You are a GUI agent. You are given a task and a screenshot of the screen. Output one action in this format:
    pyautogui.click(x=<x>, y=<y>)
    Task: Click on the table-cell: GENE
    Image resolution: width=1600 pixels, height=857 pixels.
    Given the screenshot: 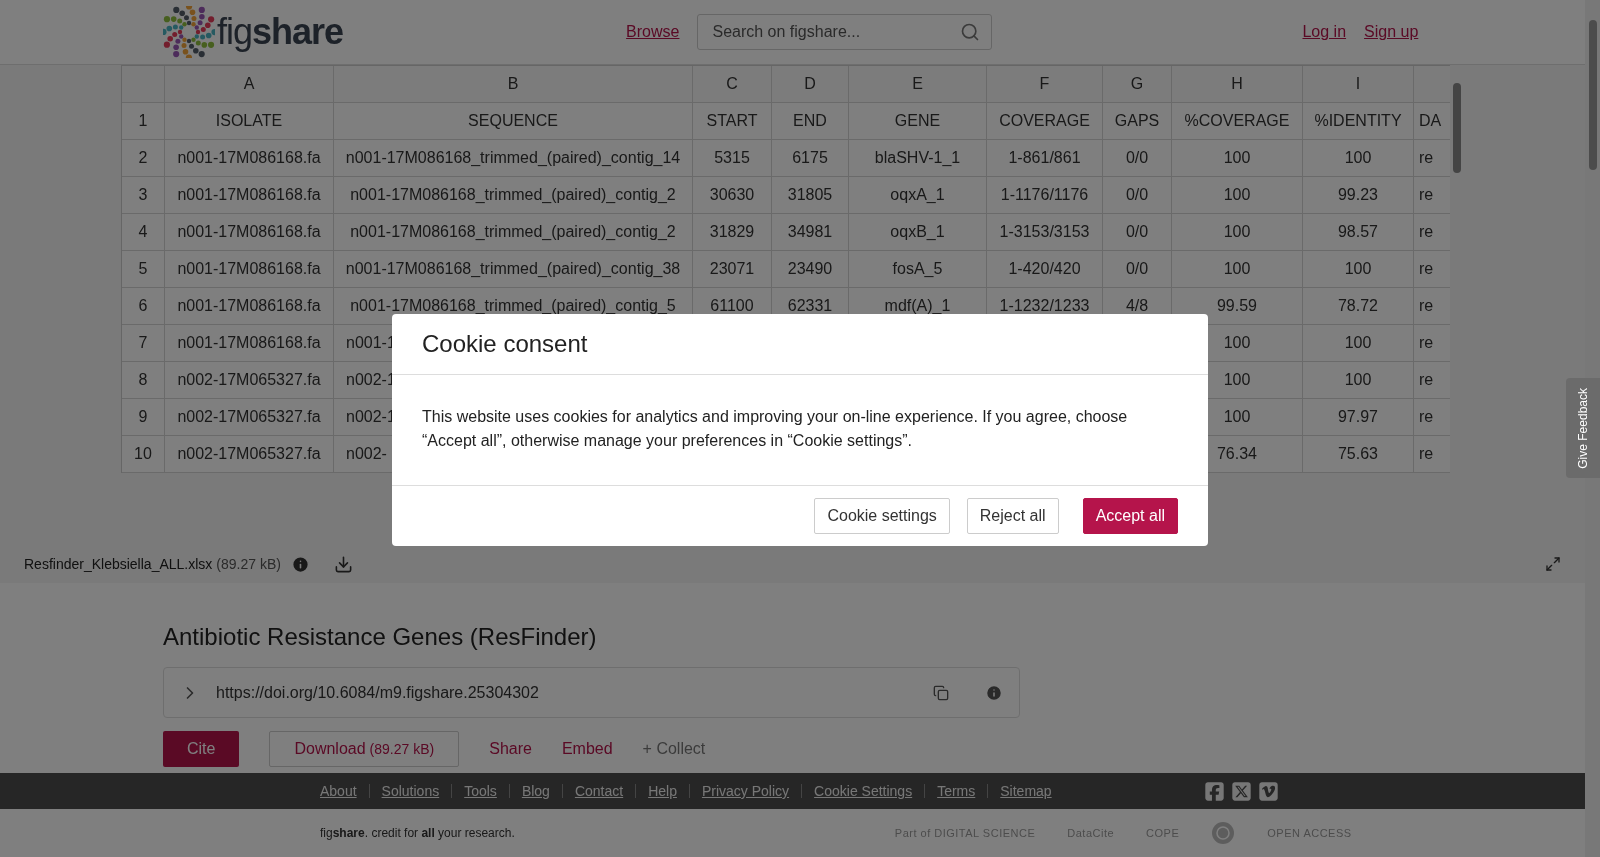 What is the action you would take?
    pyautogui.click(x=918, y=121)
    